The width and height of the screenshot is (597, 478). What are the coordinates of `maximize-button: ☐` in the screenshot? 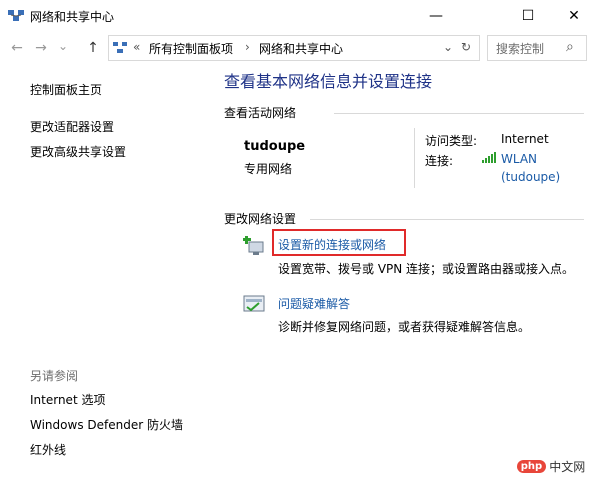 It's located at (528, 15).